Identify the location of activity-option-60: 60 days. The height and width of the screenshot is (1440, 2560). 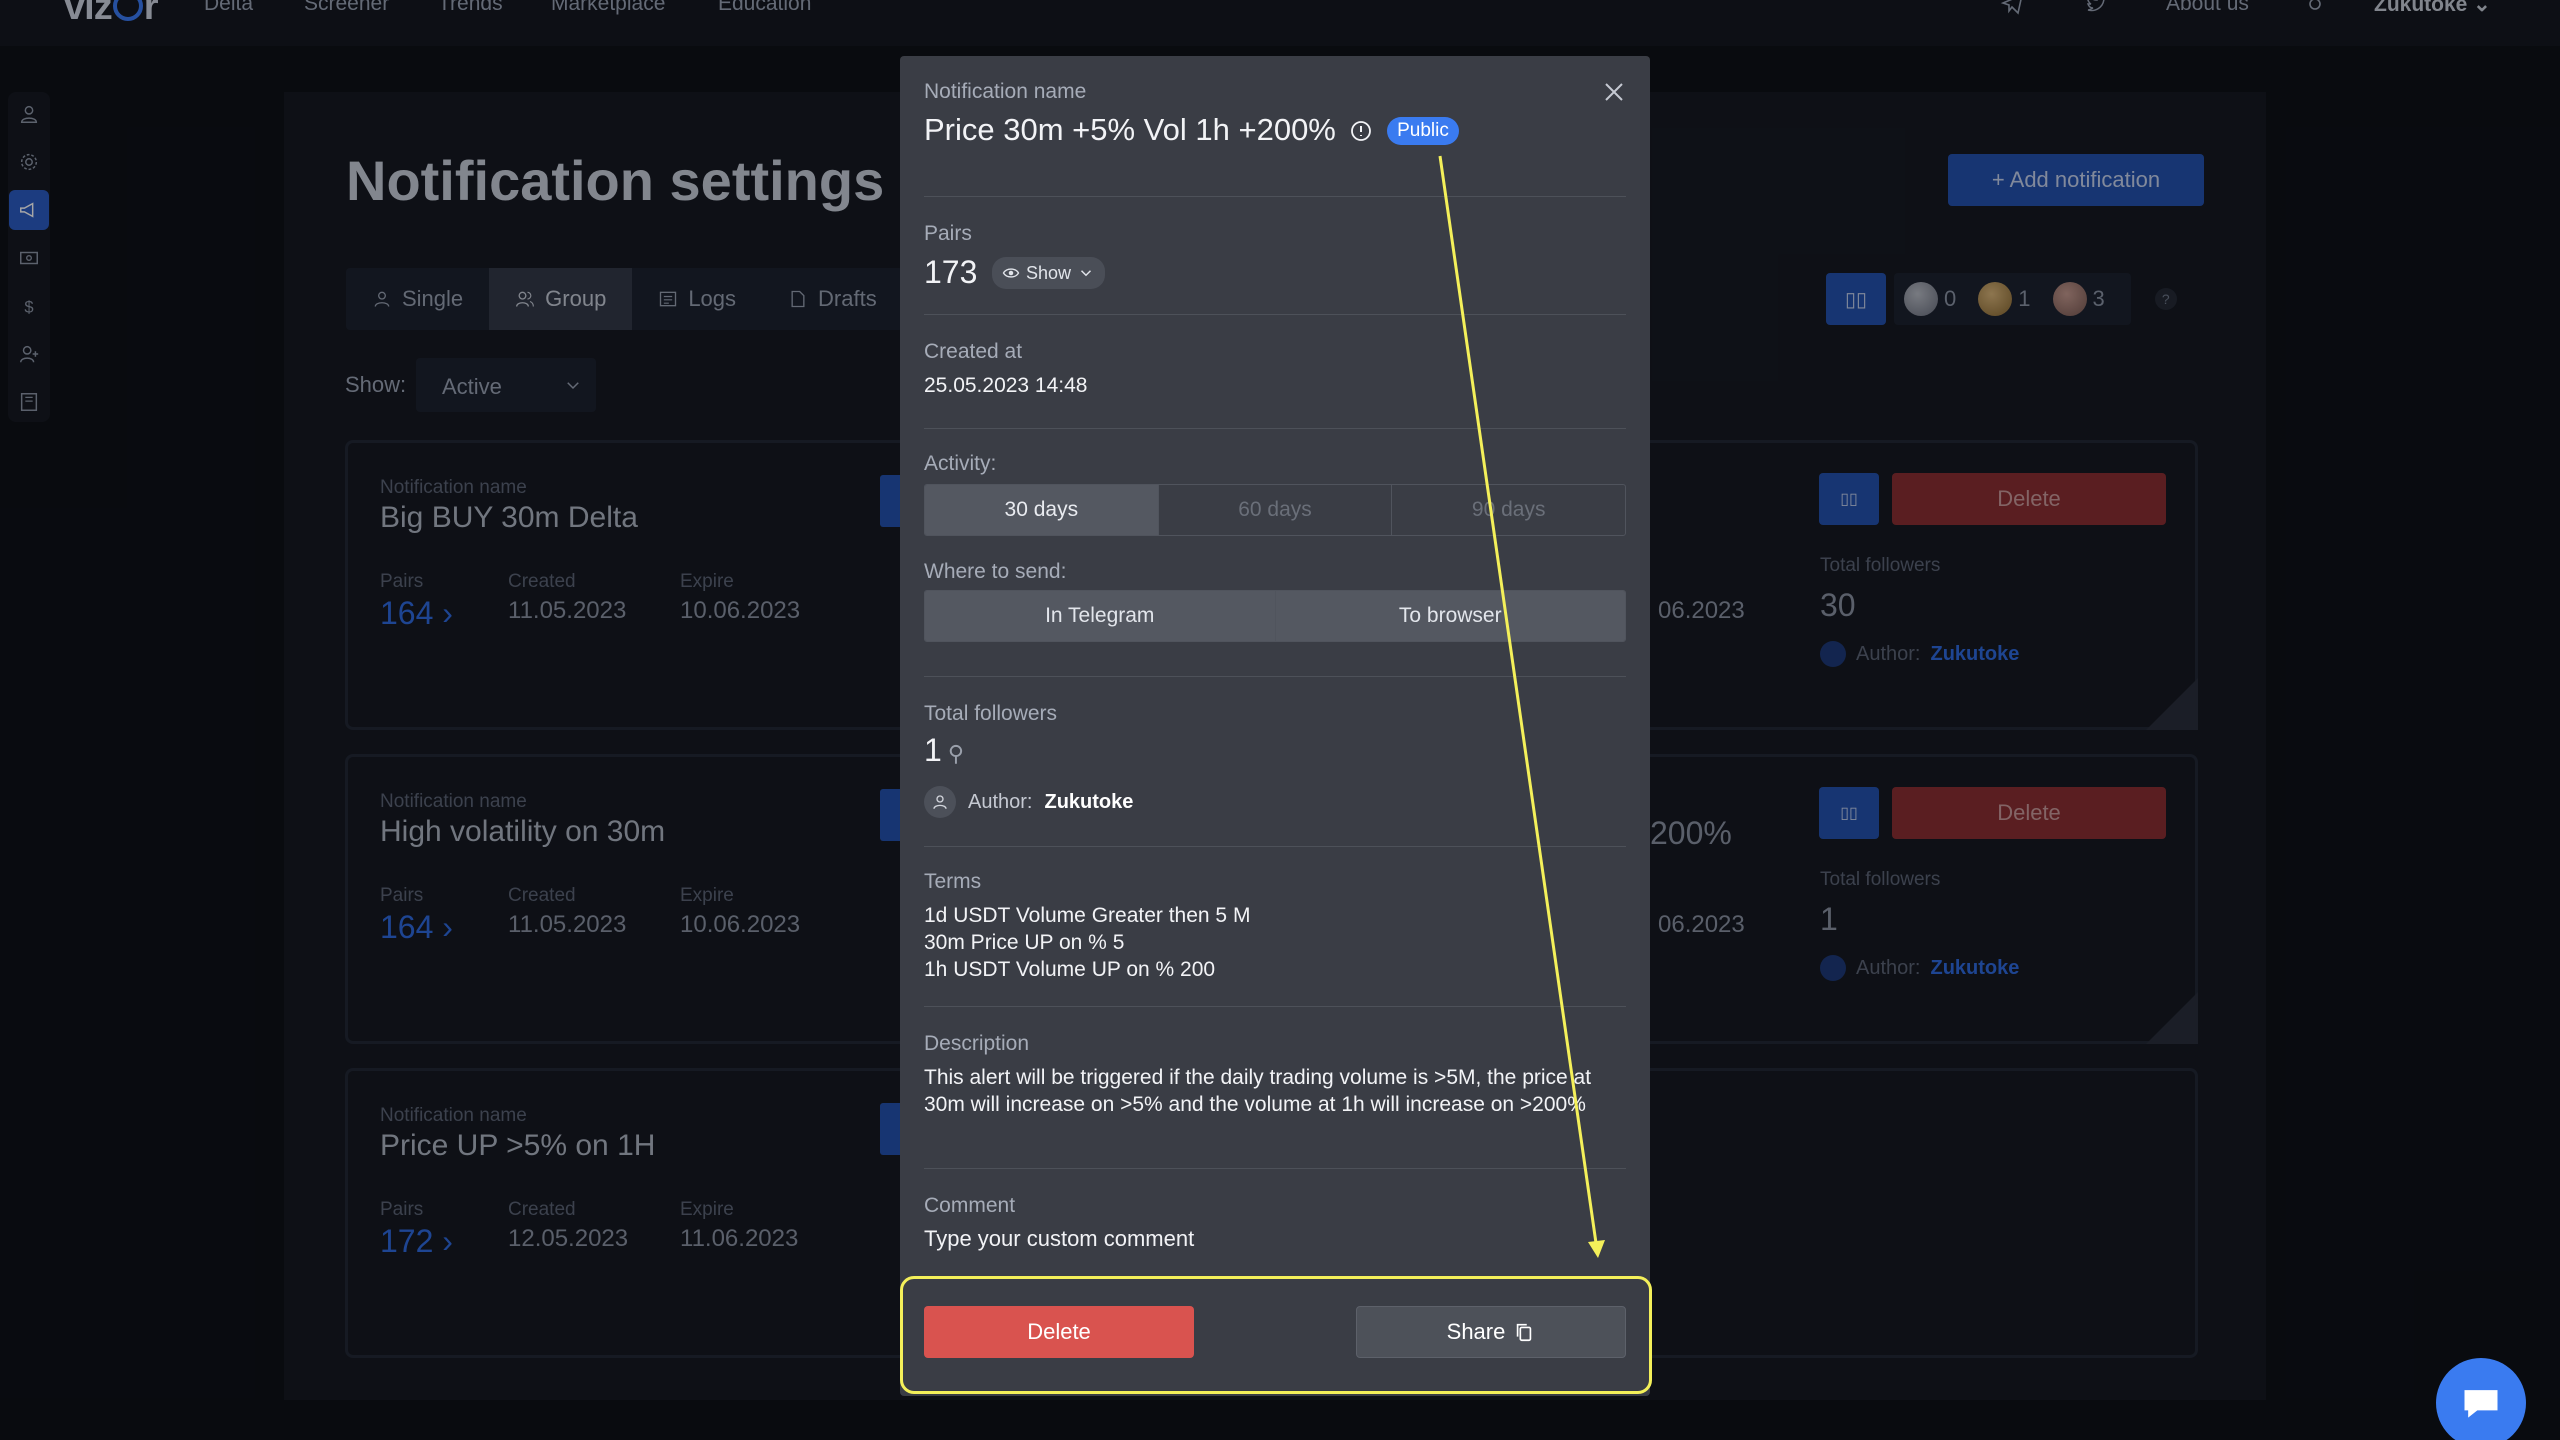
(1276, 510).